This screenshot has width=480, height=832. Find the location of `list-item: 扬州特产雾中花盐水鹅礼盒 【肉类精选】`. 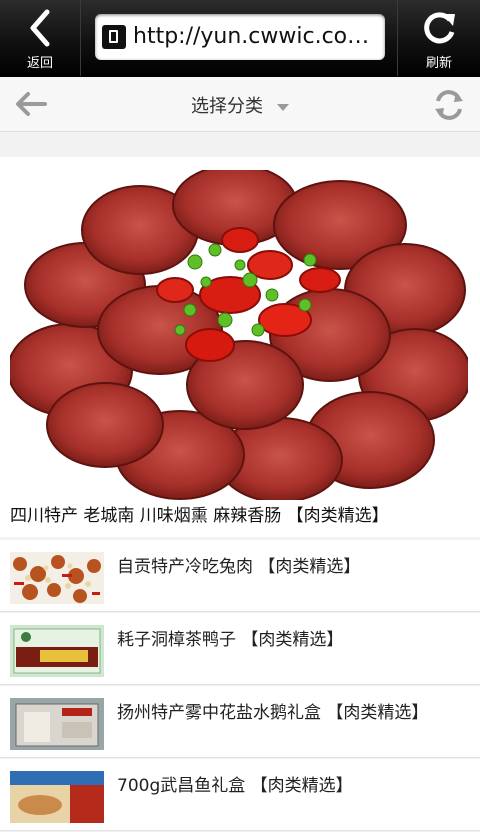

list-item: 扬州特产雾中花盐水鹅礼盒 【肉类精选】 is located at coordinates (240, 722).